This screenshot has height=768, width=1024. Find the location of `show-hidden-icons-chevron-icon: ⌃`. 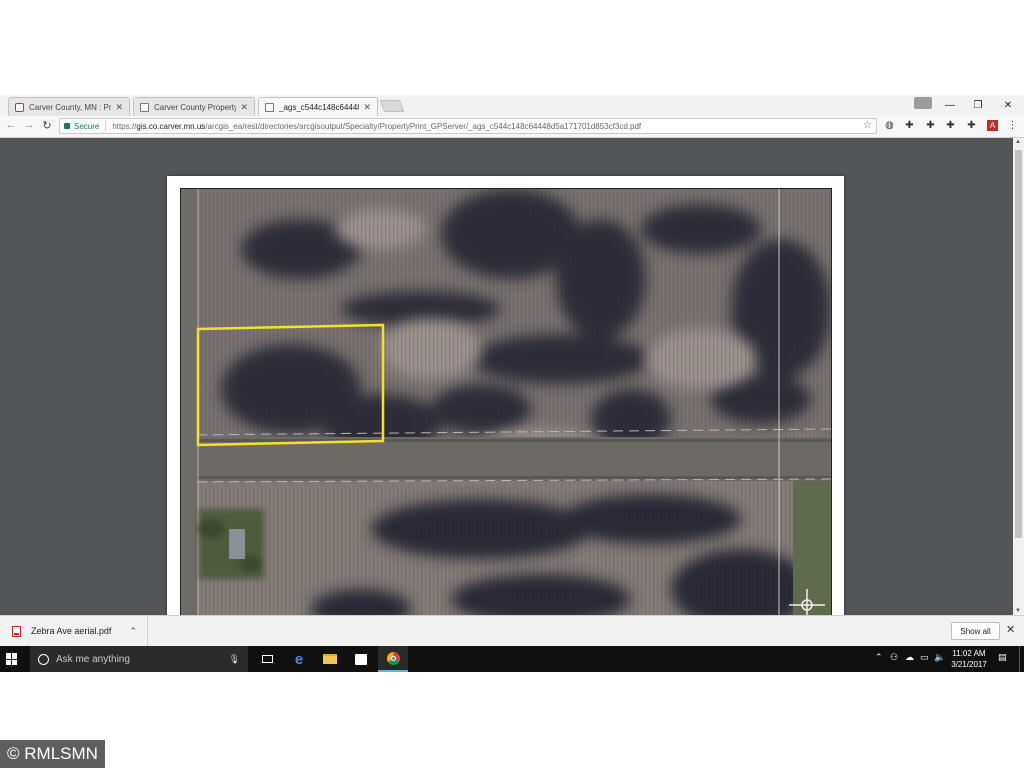

show-hidden-icons-chevron-icon: ⌃ is located at coordinates (879, 657).